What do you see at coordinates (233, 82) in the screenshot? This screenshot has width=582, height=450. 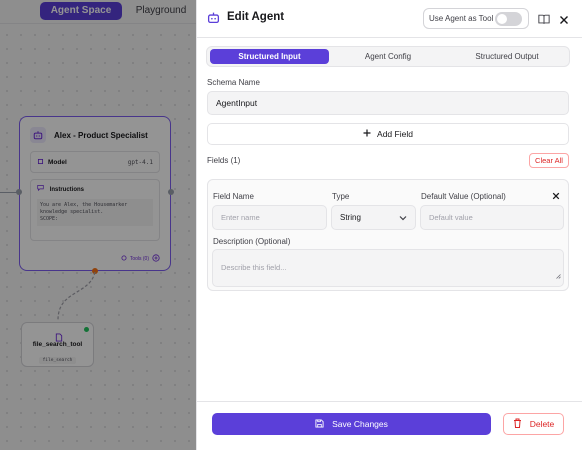 I see `schema-name-label: Schema Name` at bounding box center [233, 82].